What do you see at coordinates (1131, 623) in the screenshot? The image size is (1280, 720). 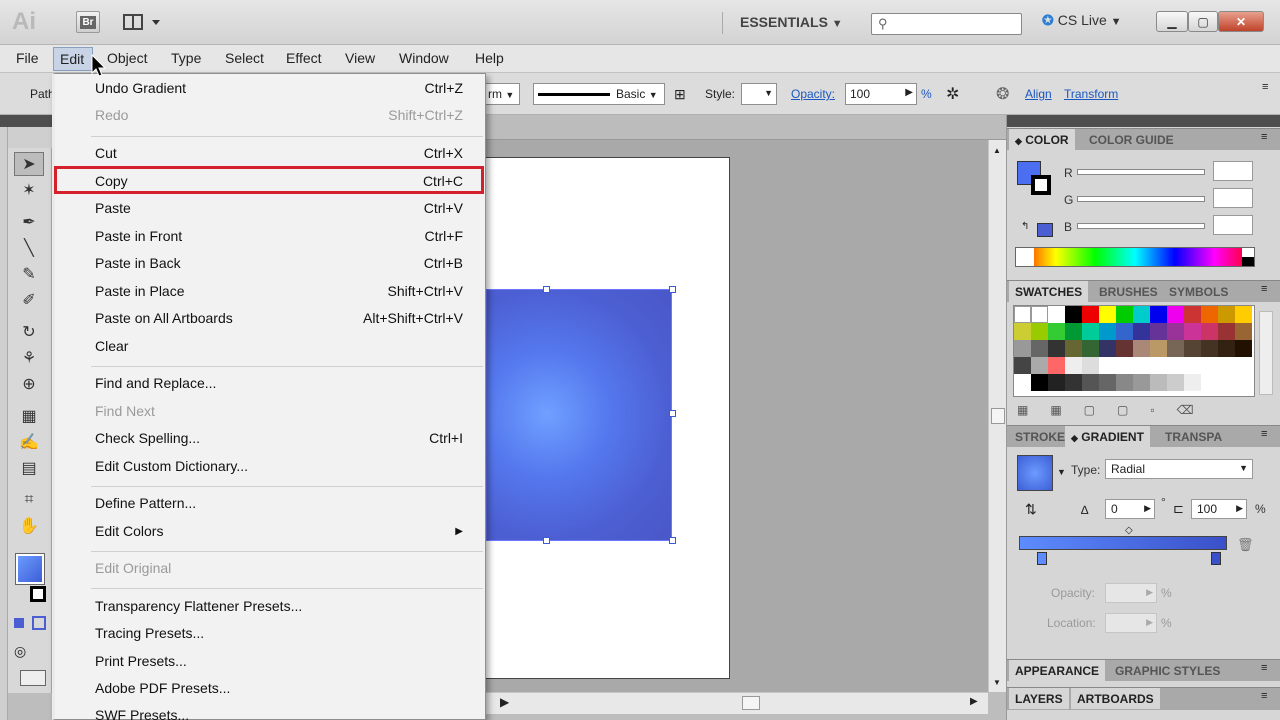 I see `stop-location-field: ▶` at bounding box center [1131, 623].